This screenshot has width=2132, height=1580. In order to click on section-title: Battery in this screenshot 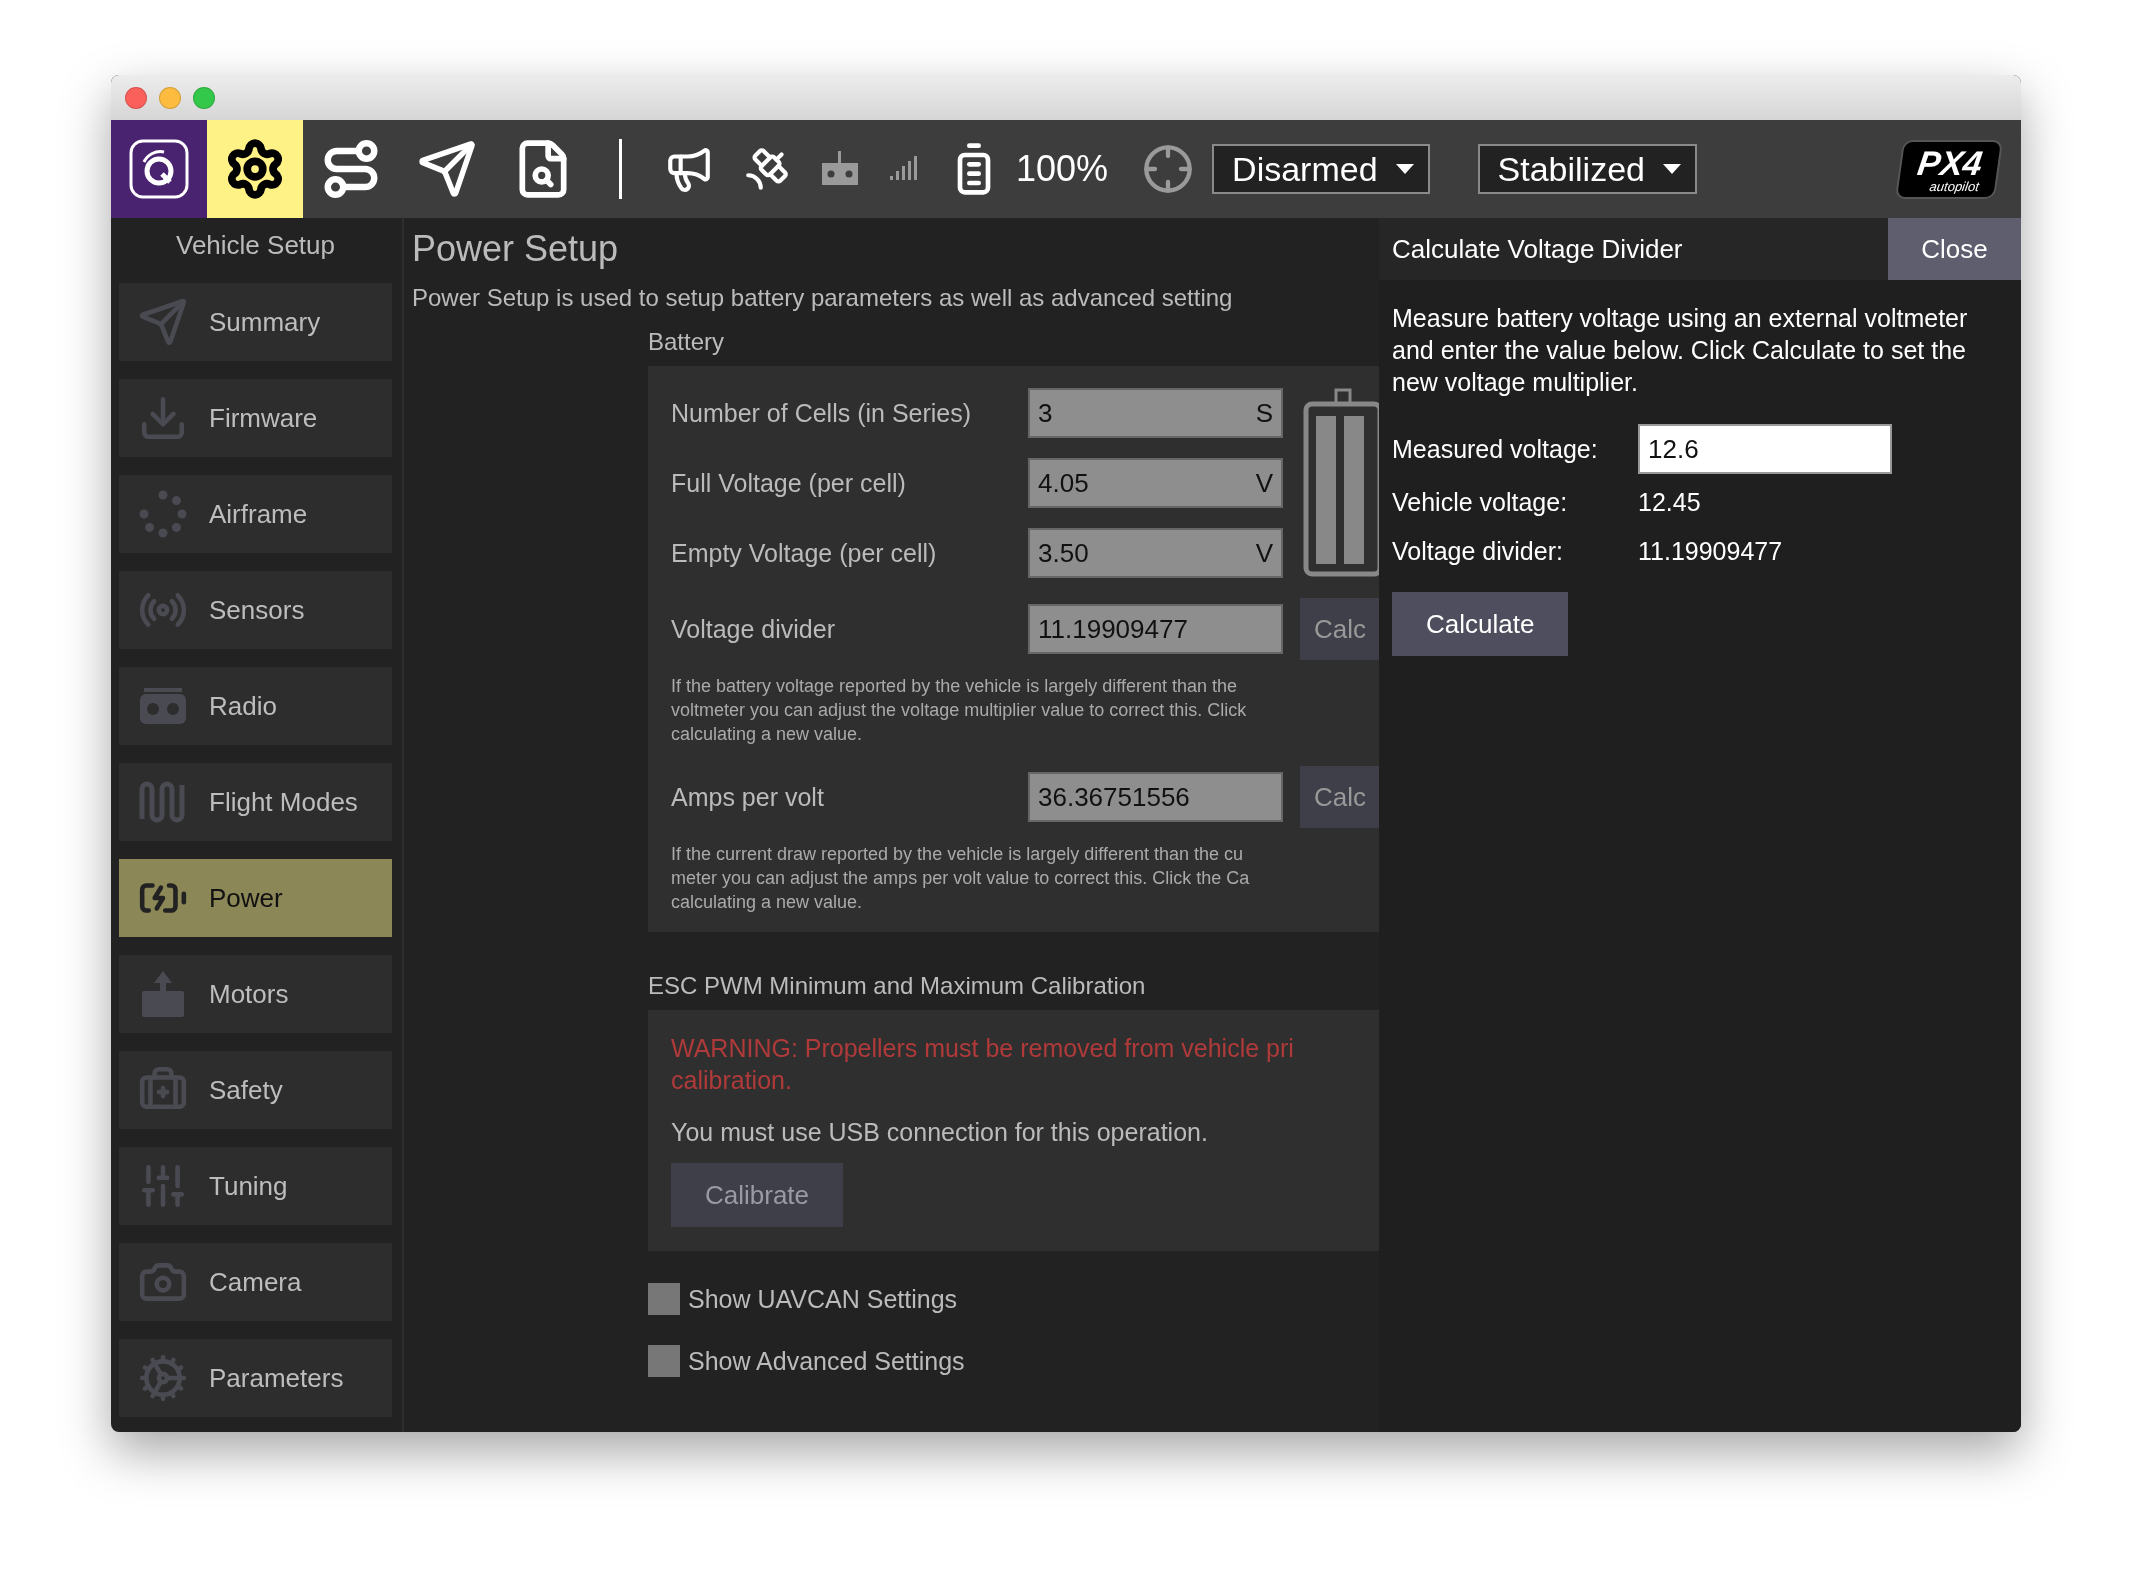, I will do `click(687, 342)`.